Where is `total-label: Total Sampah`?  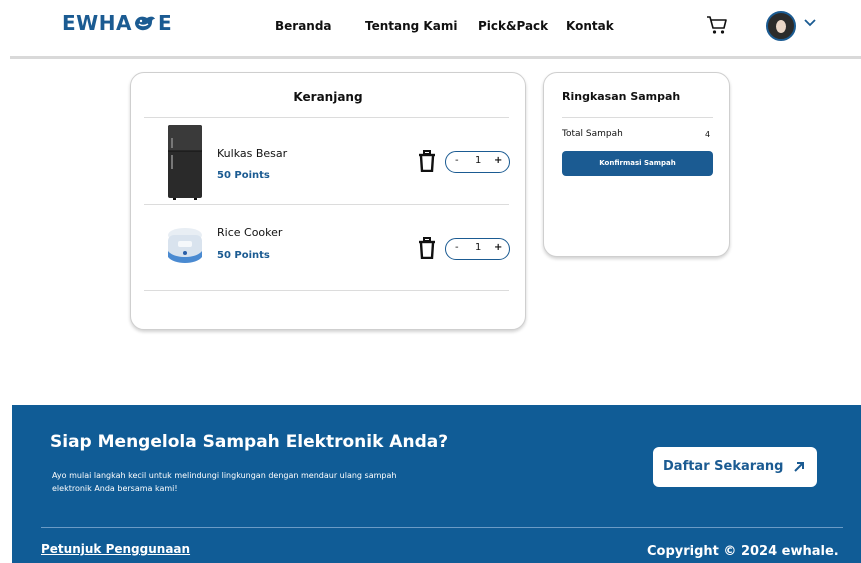 total-label: Total Sampah is located at coordinates (592, 134).